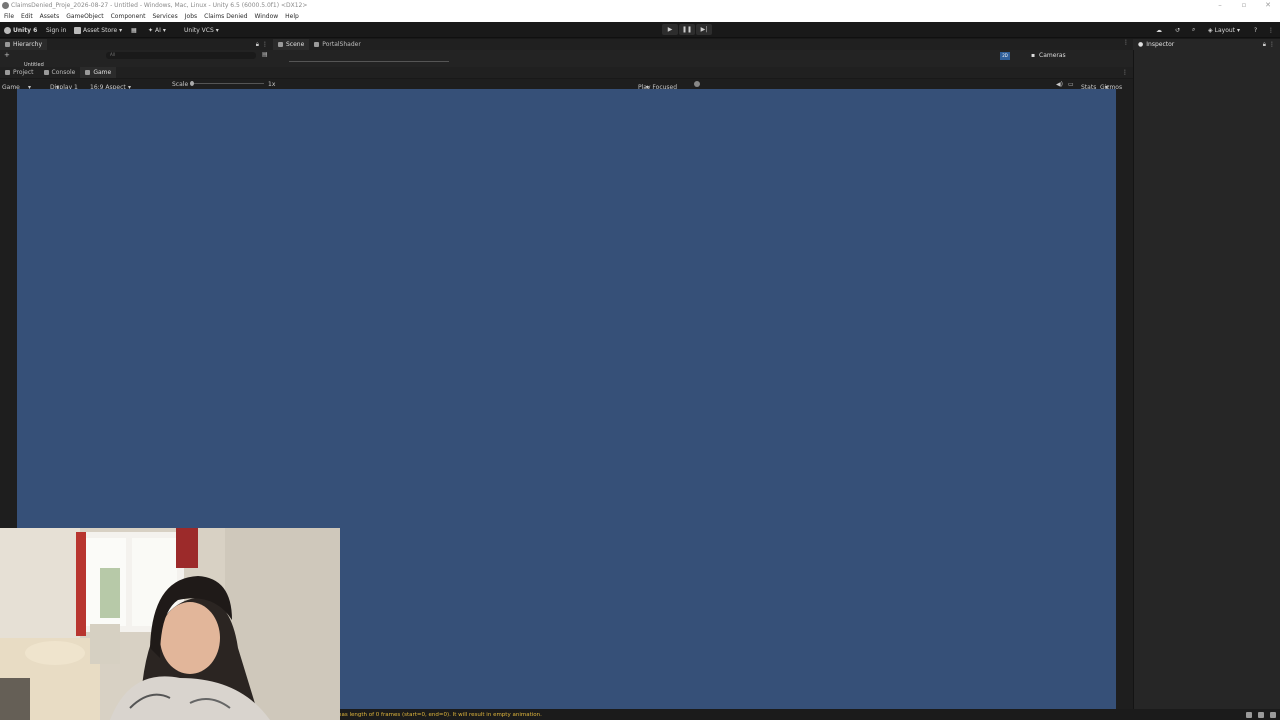 This screenshot has height=720, width=1280. Describe the element at coordinates (703, 44) in the screenshot. I see `scene-header: Scene PortalShader` at that location.